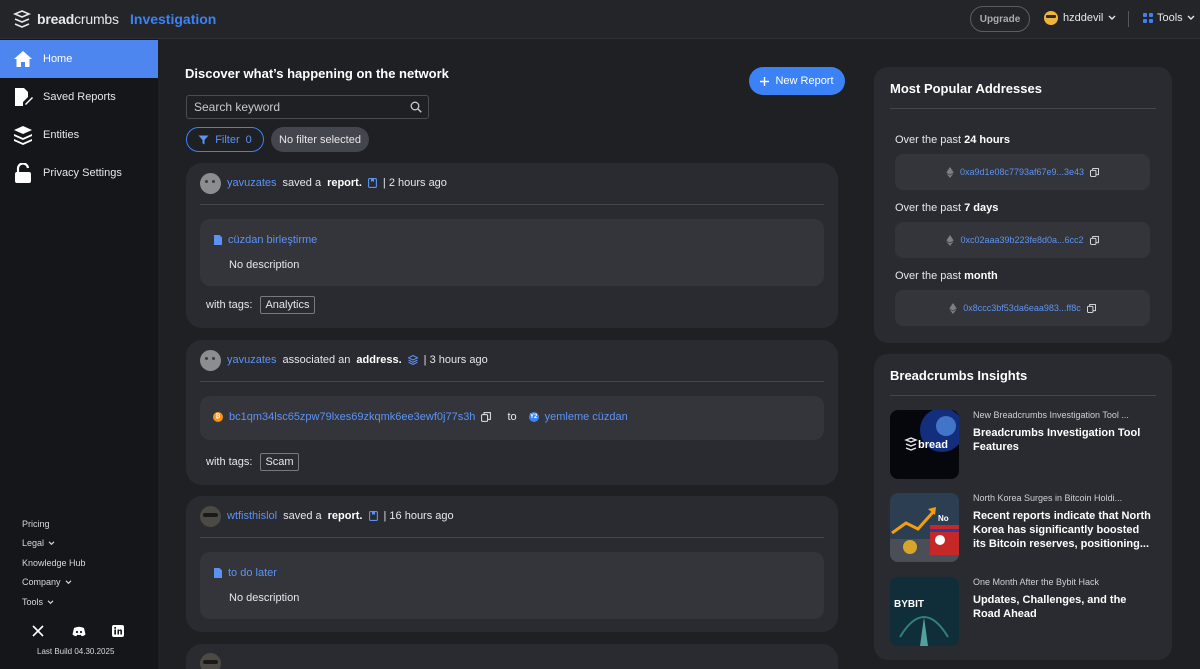 Image resolution: width=1200 pixels, height=669 pixels. I want to click on popular-address-item: 0xc02aaa39b223fe8d0a...6cc2, so click(1022, 240).